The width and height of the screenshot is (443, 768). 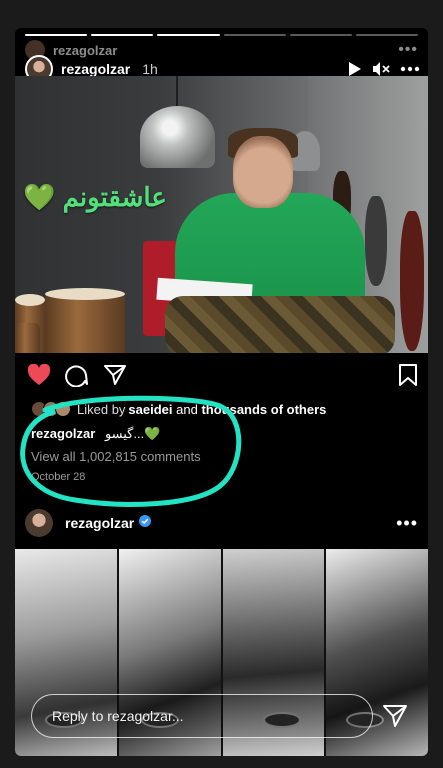 I want to click on pendant-lamp, so click(x=177, y=137).